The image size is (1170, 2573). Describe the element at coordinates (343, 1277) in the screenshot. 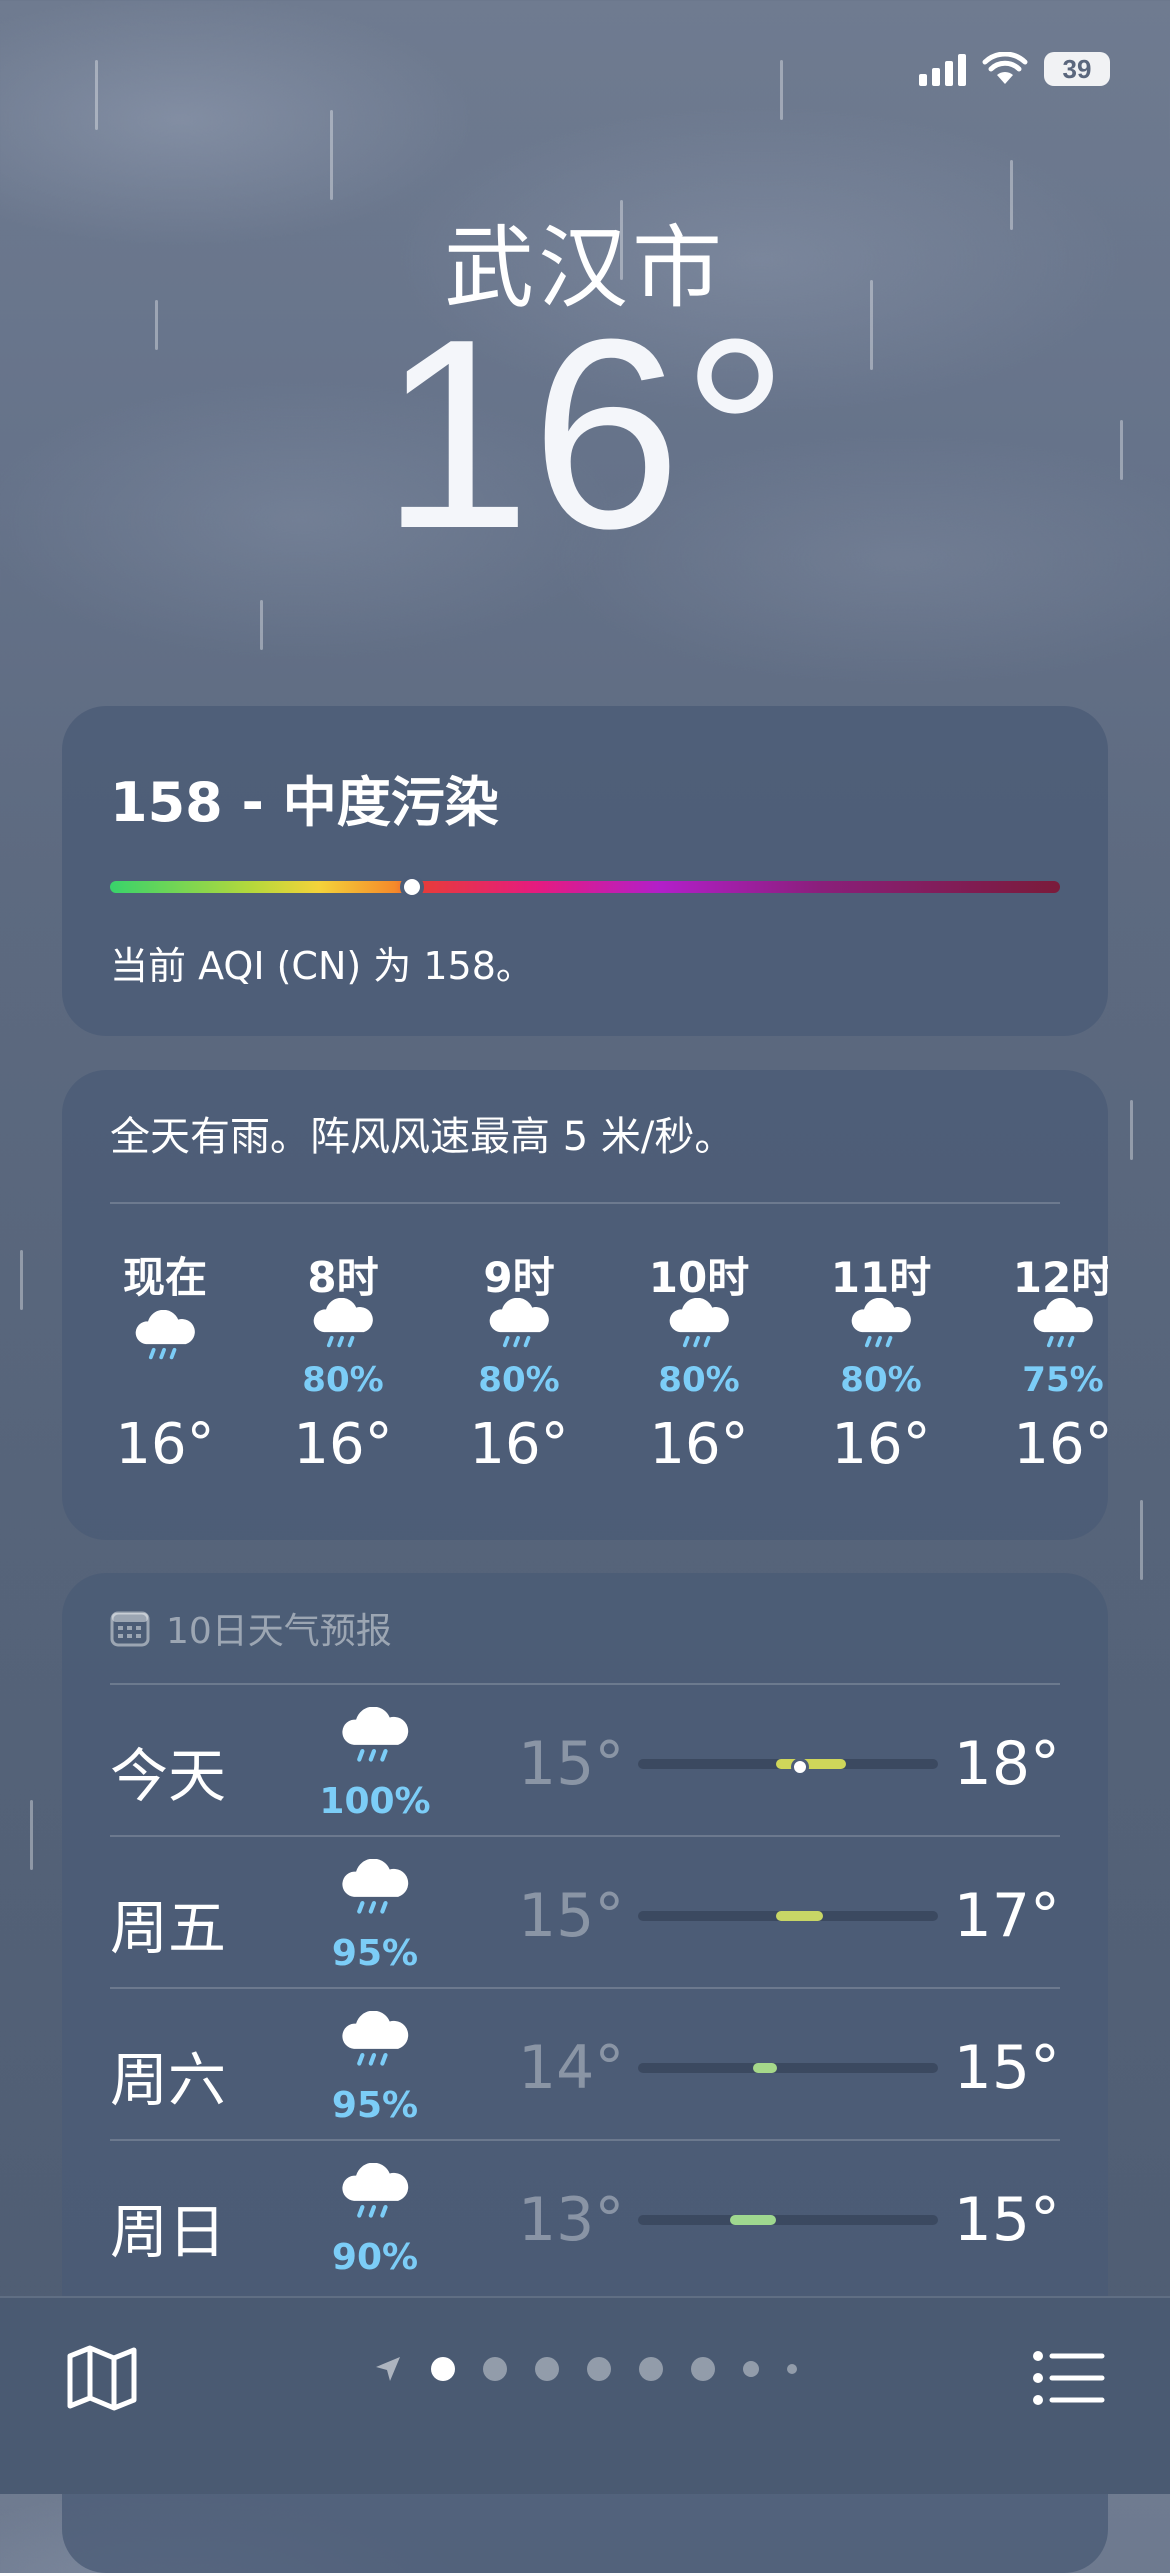

I see `hour-time: 8时` at that location.